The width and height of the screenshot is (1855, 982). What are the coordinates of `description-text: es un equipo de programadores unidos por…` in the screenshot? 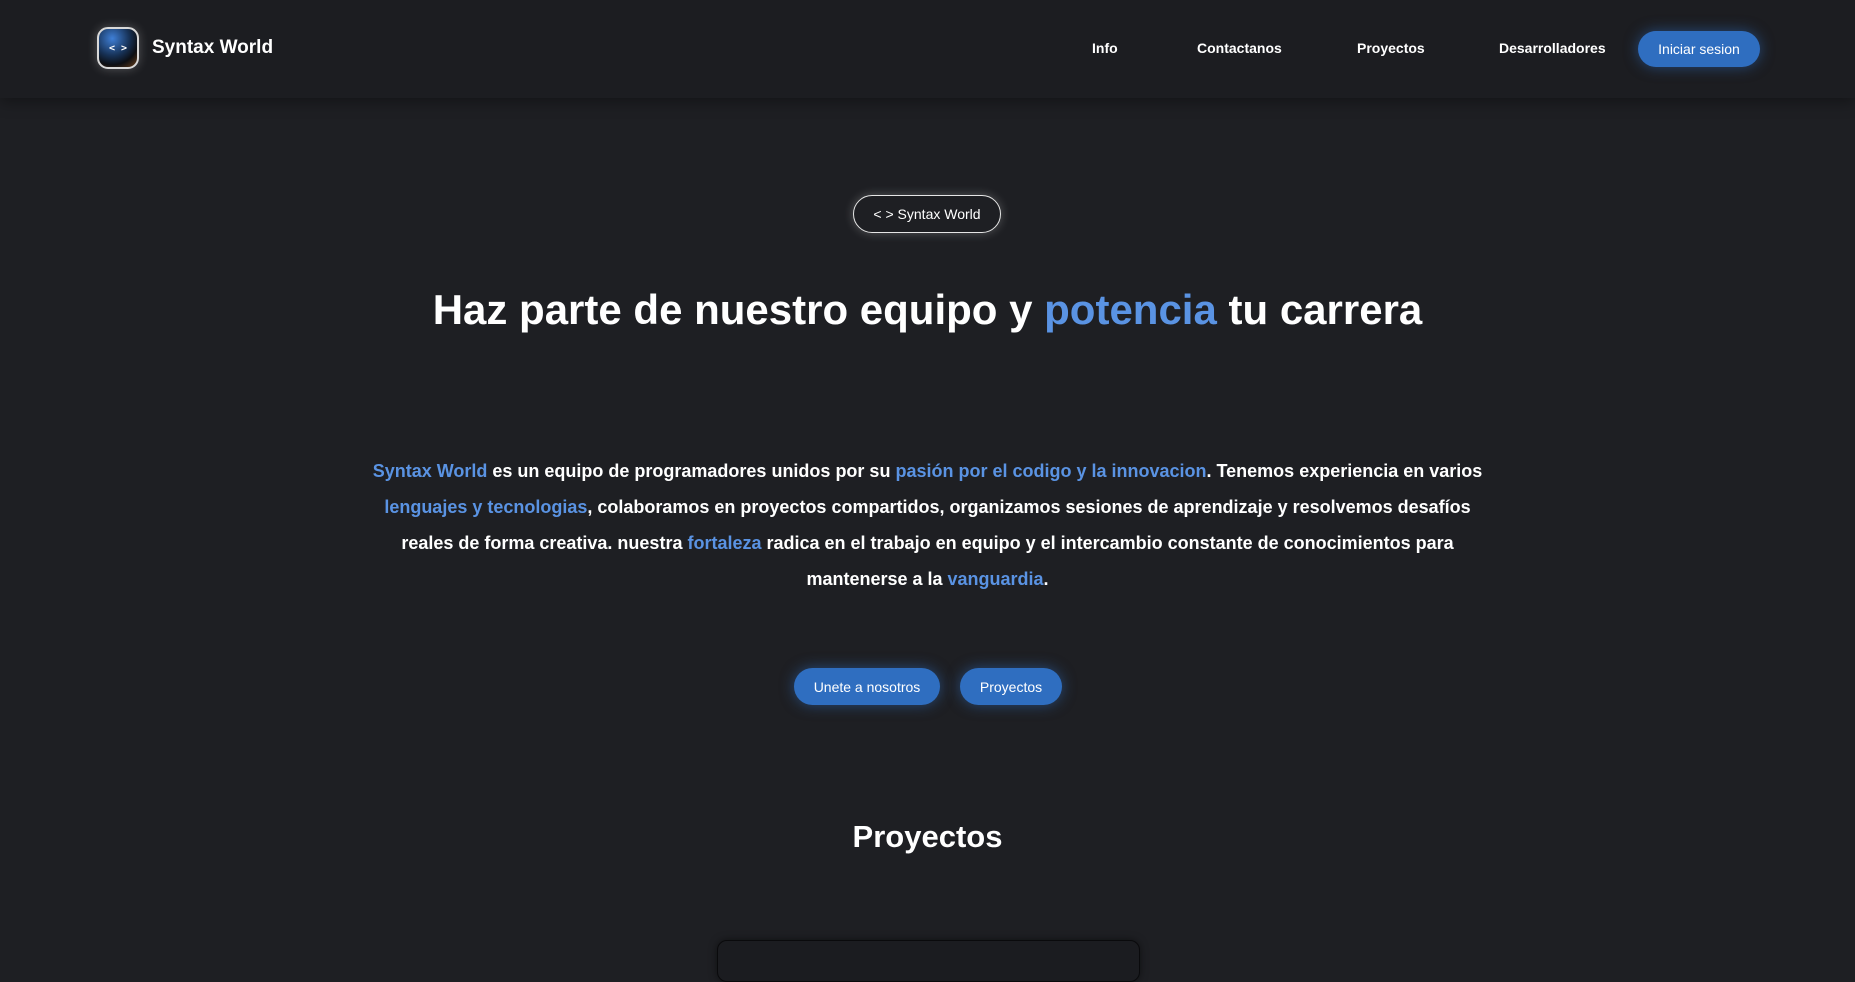 It's located at (691, 471).